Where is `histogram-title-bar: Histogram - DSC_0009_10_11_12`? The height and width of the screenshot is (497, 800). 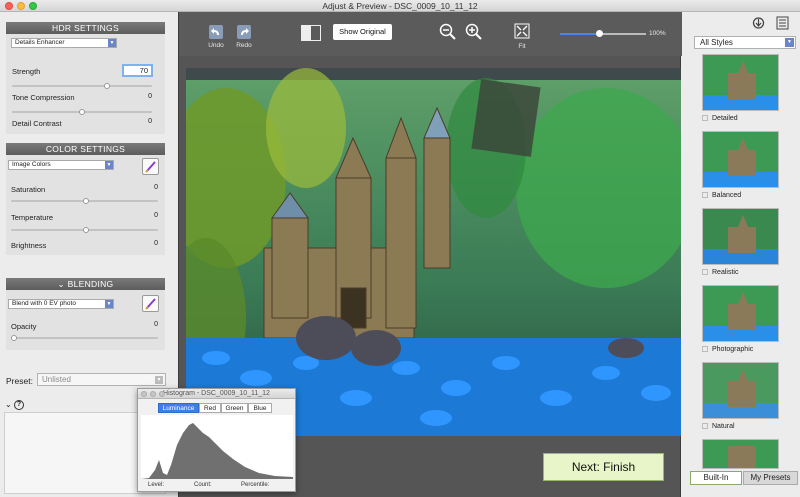 histogram-title-bar: Histogram - DSC_0009_10_11_12 is located at coordinates (216, 394).